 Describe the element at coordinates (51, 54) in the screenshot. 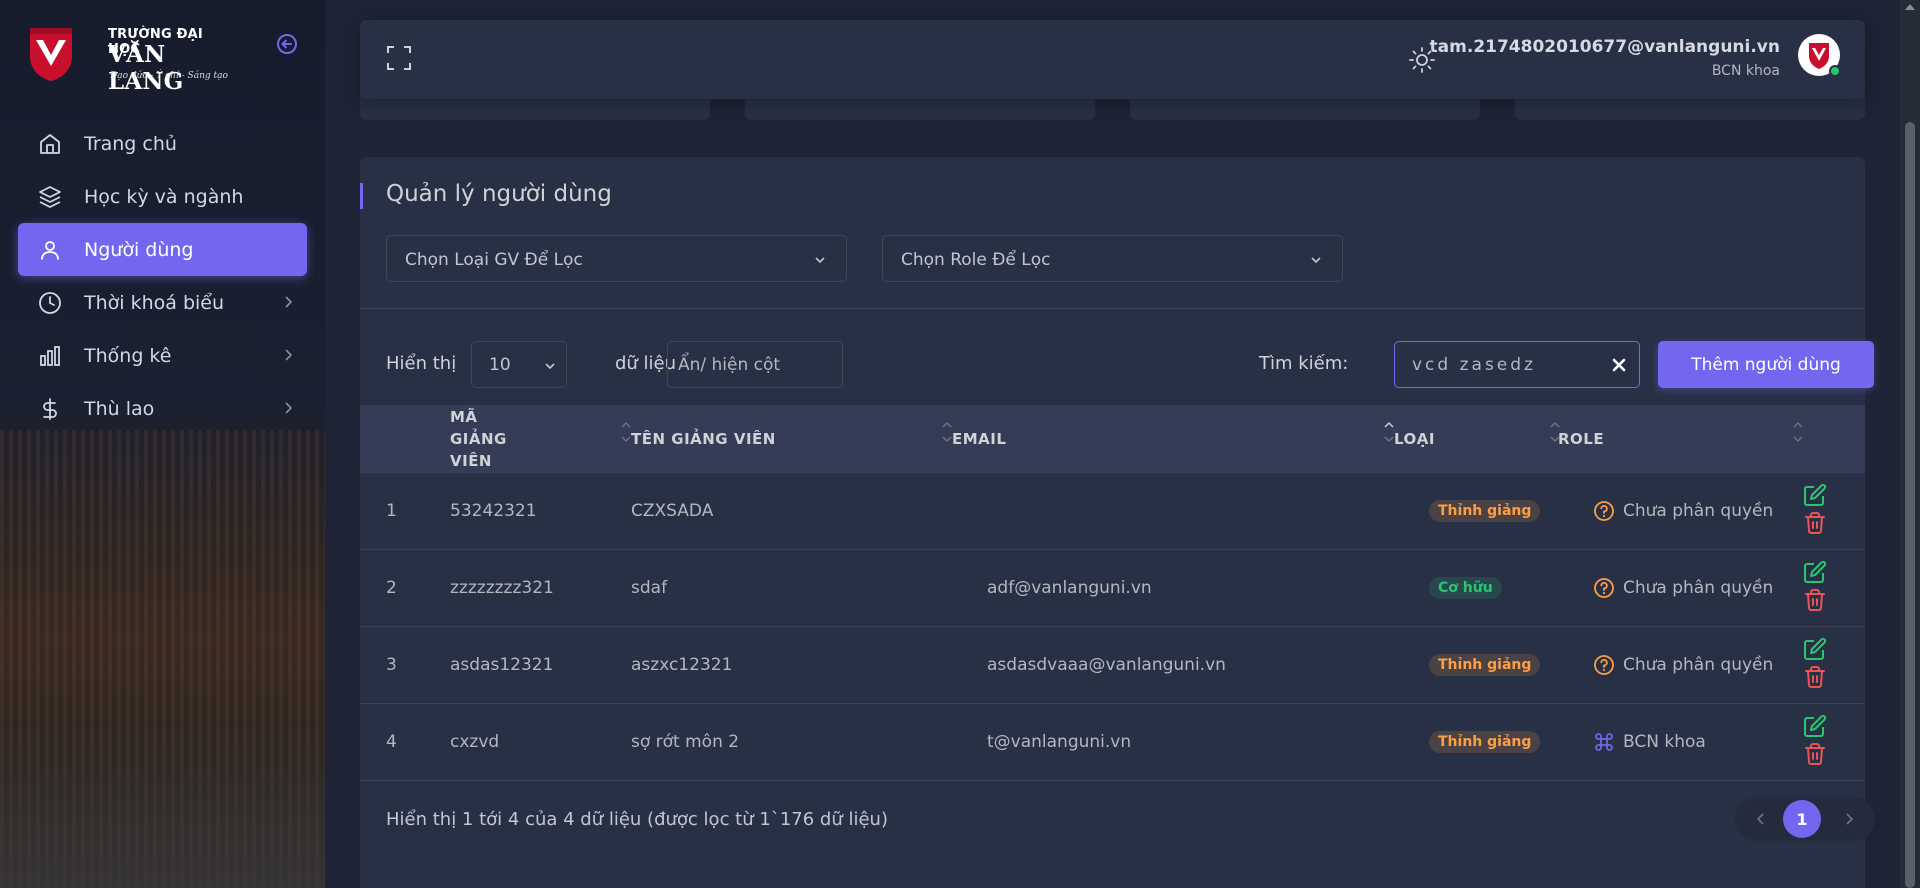

I see `shield-logo-icon` at that location.